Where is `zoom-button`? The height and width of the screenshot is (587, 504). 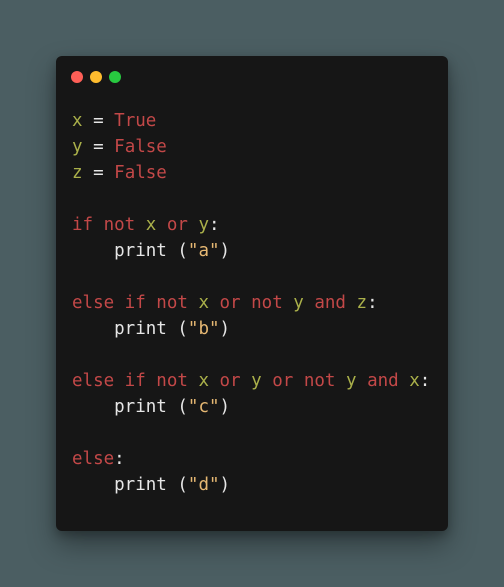
zoom-button is located at coordinates (115, 77).